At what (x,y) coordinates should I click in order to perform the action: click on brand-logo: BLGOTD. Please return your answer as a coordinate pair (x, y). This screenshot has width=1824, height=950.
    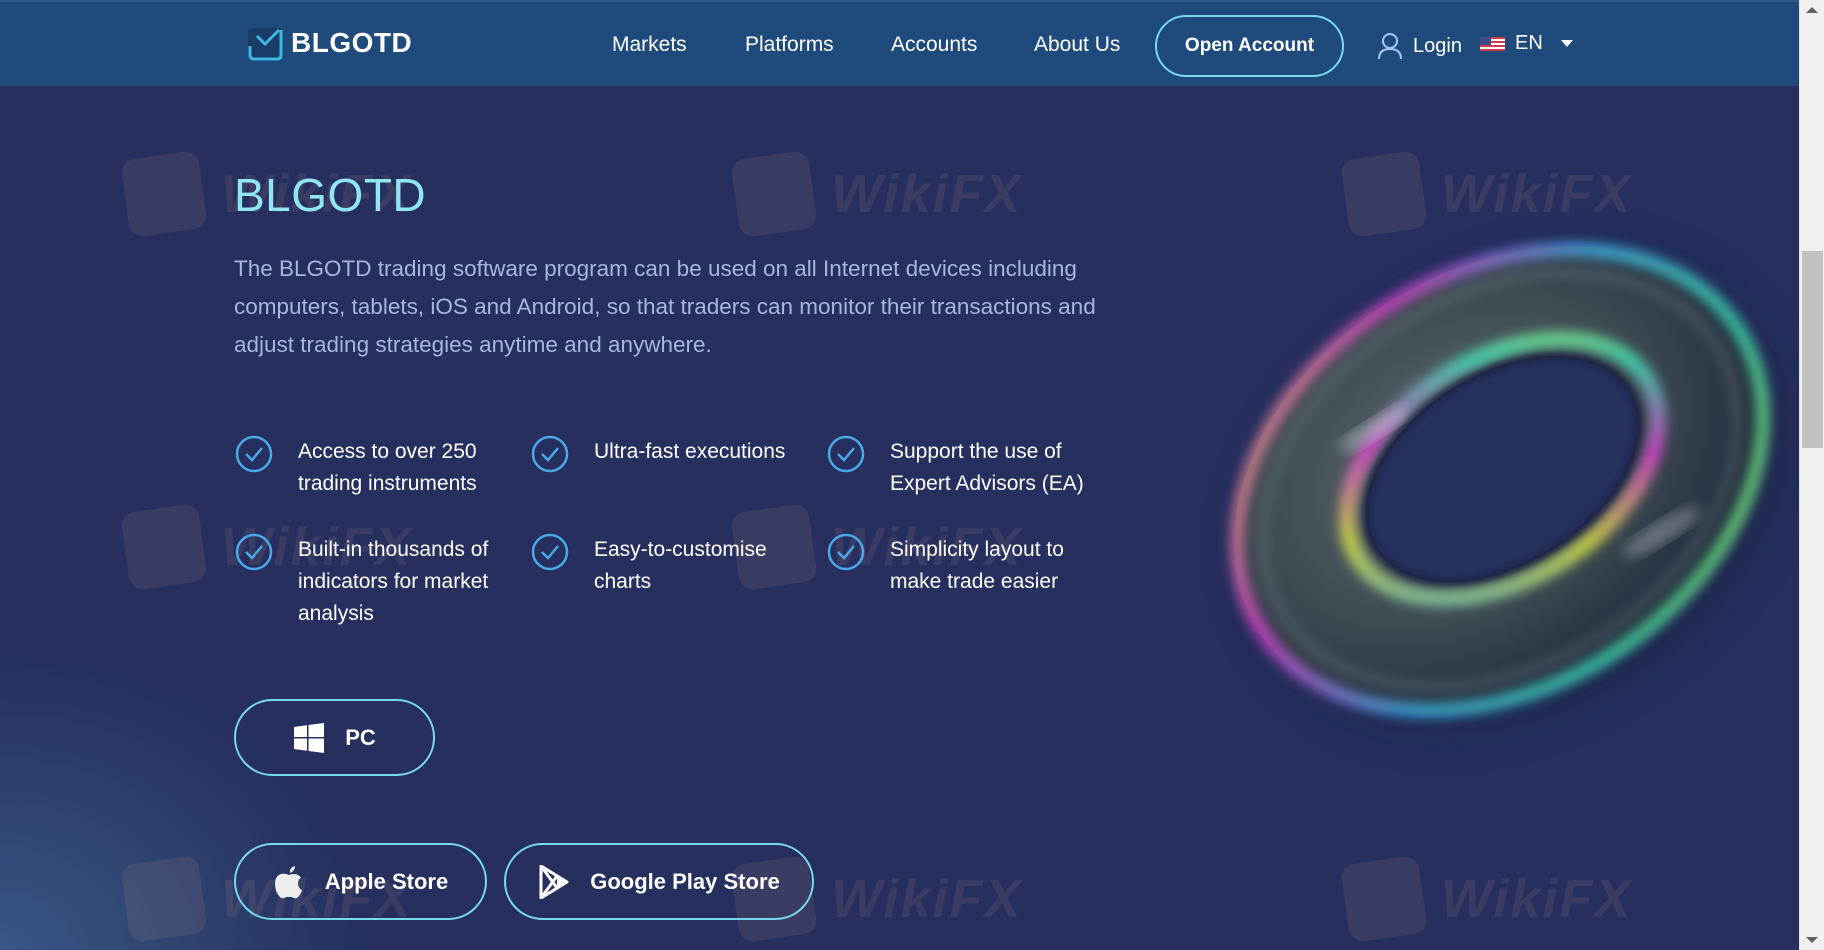
    Looking at the image, I should click on (329, 43).